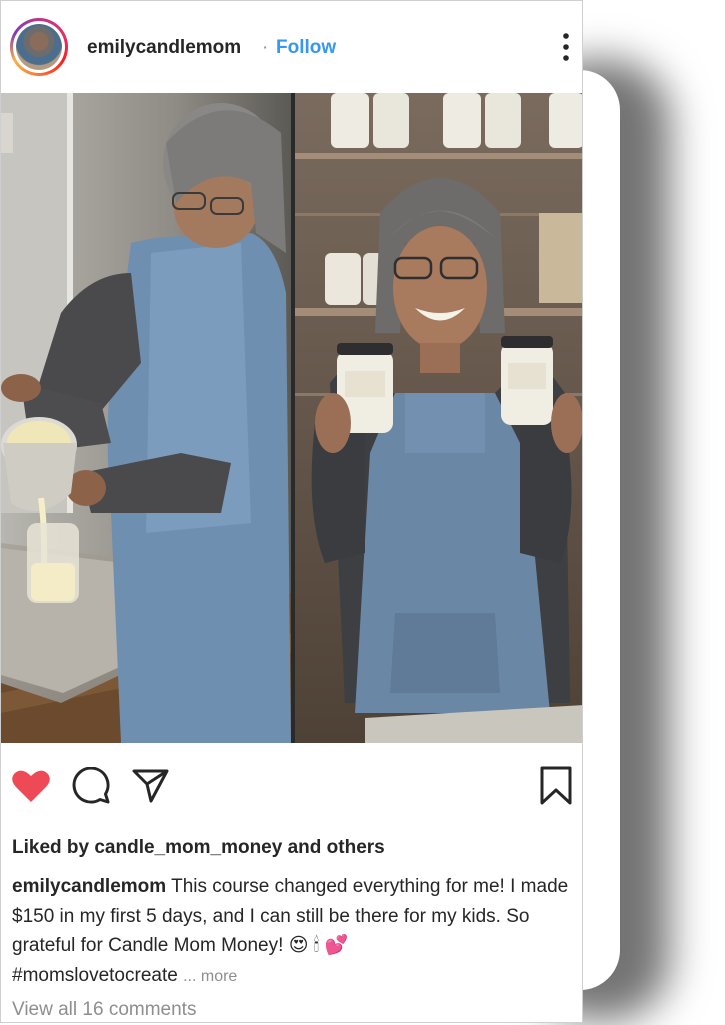  Describe the element at coordinates (333, 847) in the screenshot. I see `likes-suffix: and others` at that location.